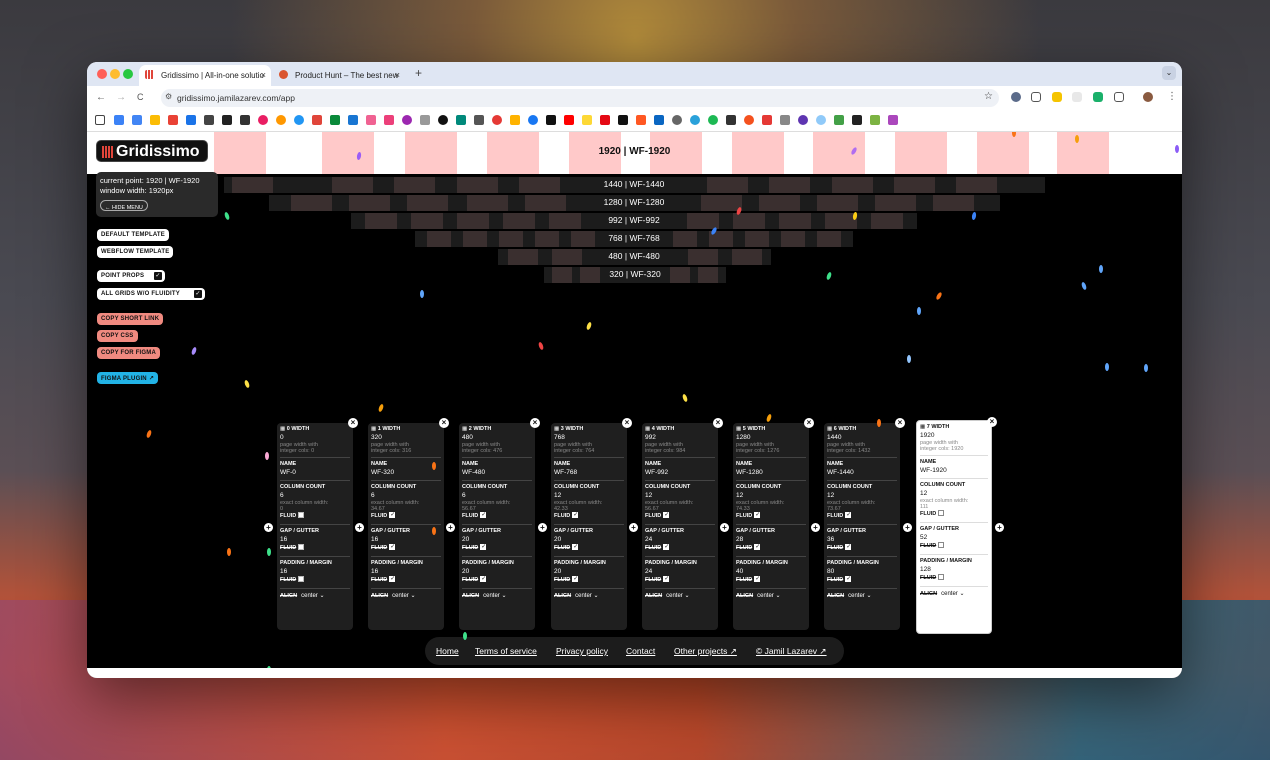 The width and height of the screenshot is (1270, 760). Describe the element at coordinates (1172, 96) in the screenshot. I see `browser-menu-button: ⋮` at that location.